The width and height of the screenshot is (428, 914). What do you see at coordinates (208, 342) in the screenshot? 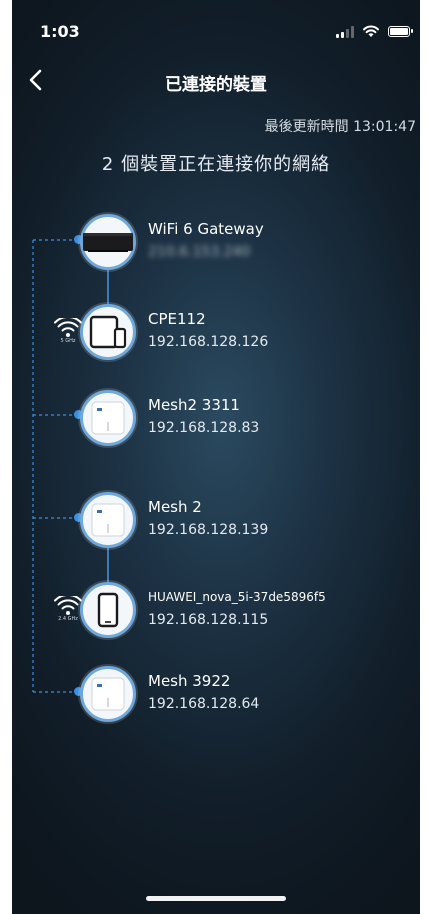
I see `device-ip: 192.168.128.126` at bounding box center [208, 342].